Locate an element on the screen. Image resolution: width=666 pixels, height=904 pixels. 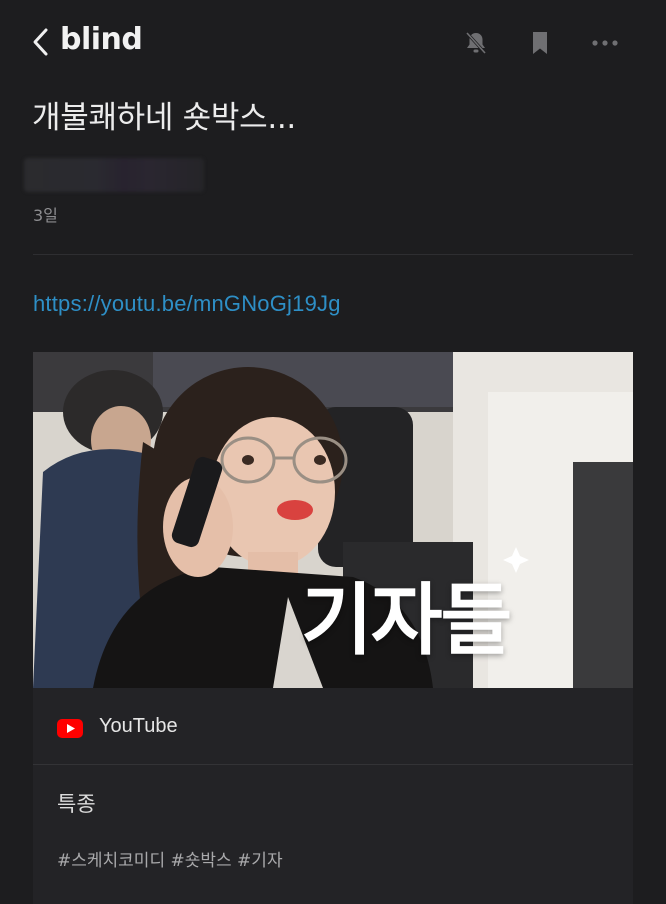
bell-off-icon is located at coordinates (476, 43).